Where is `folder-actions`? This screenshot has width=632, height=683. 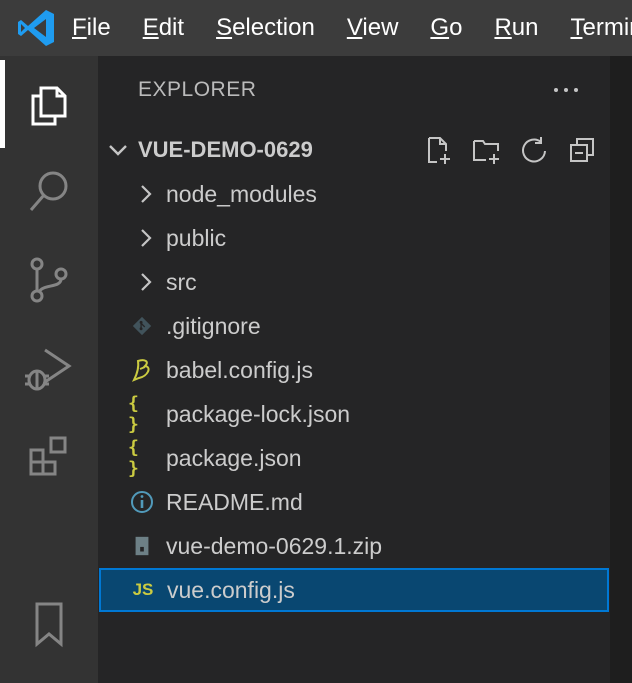 folder-actions is located at coordinates (518, 150).